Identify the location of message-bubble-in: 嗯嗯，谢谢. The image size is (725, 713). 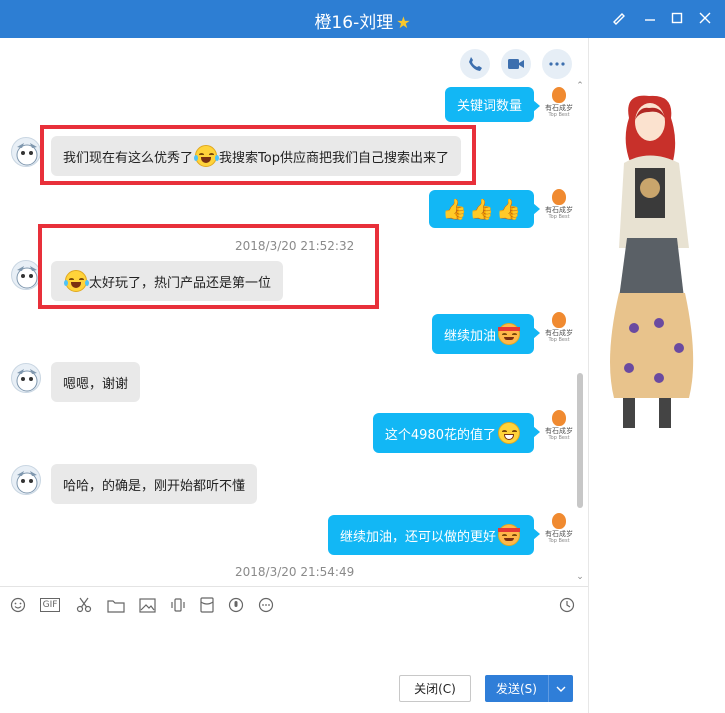
(96, 382).